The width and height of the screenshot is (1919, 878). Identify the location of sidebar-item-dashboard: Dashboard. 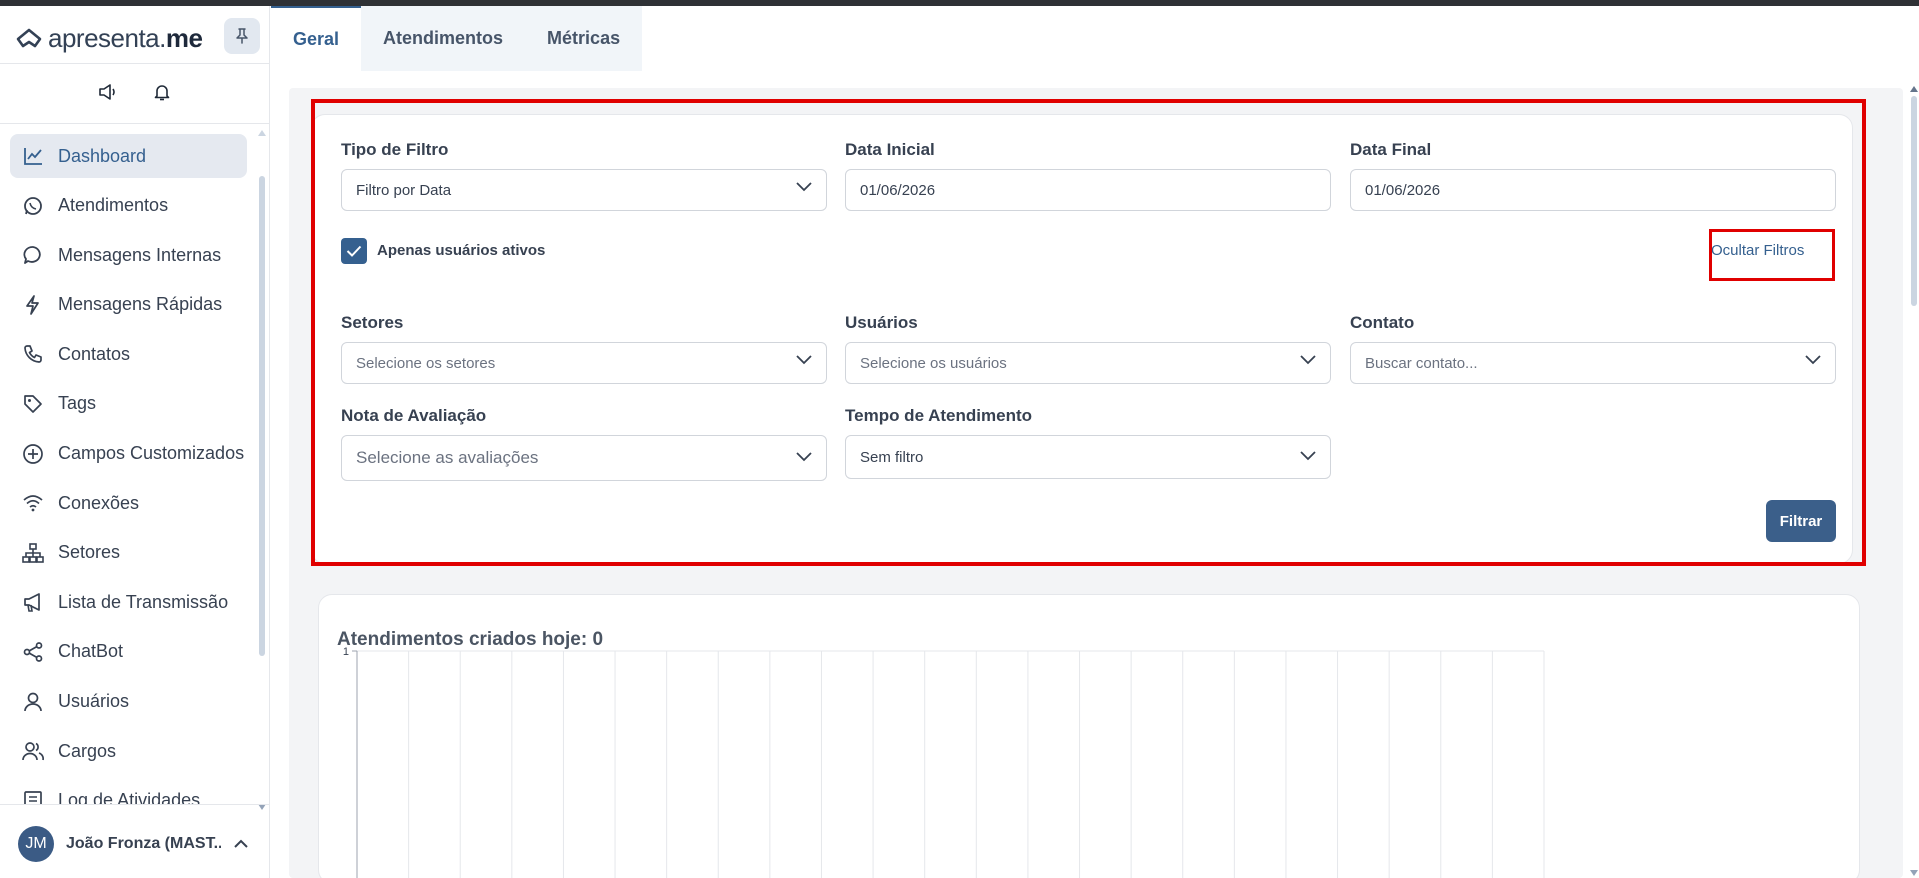
(128, 156).